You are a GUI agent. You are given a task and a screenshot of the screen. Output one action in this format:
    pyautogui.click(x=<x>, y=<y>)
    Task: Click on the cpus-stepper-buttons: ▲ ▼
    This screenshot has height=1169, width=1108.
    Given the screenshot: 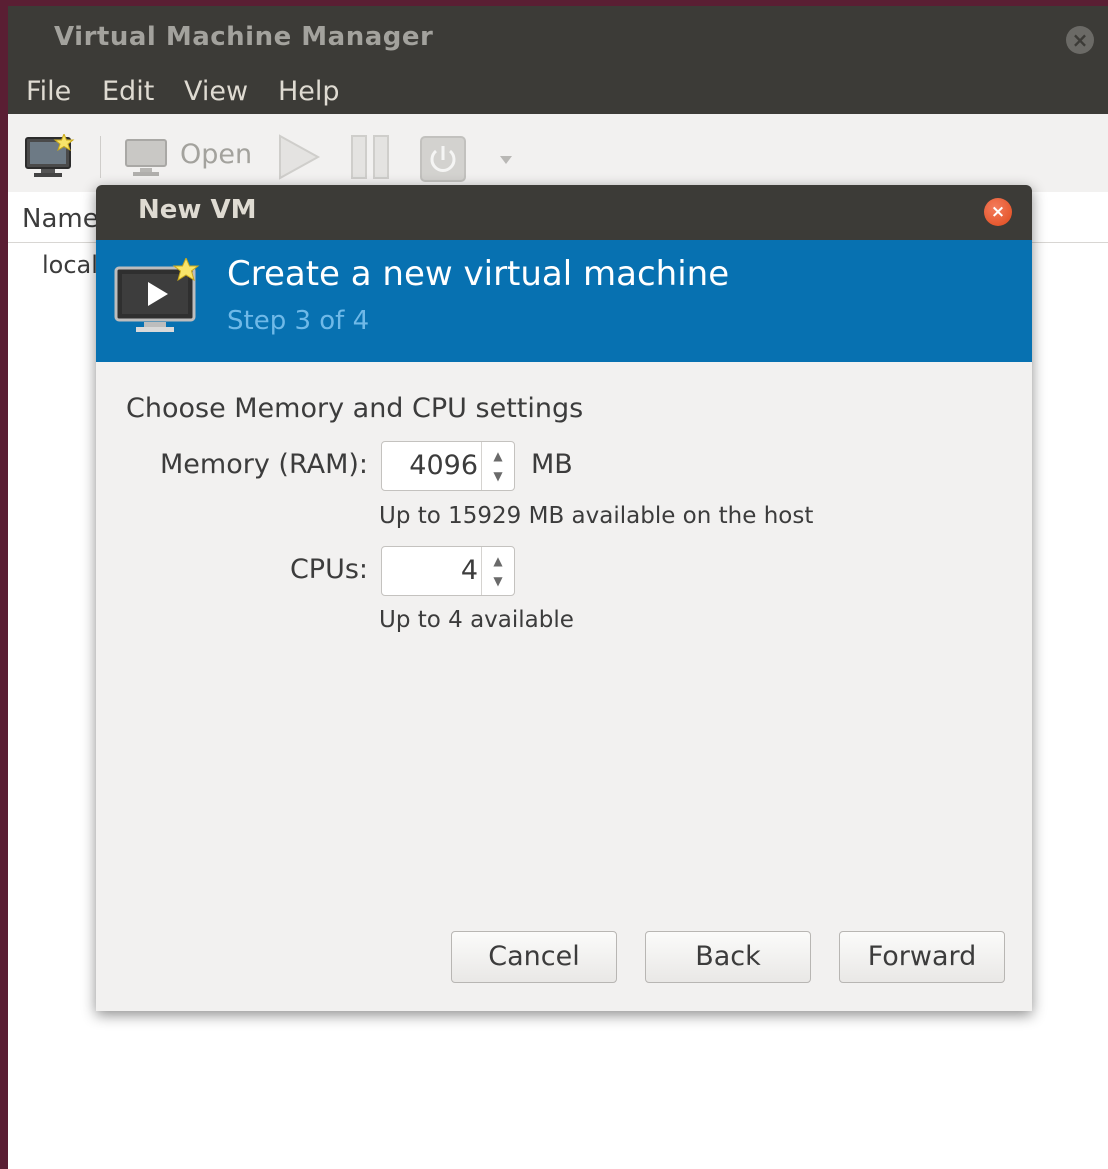 What is the action you would take?
    pyautogui.click(x=497, y=571)
    